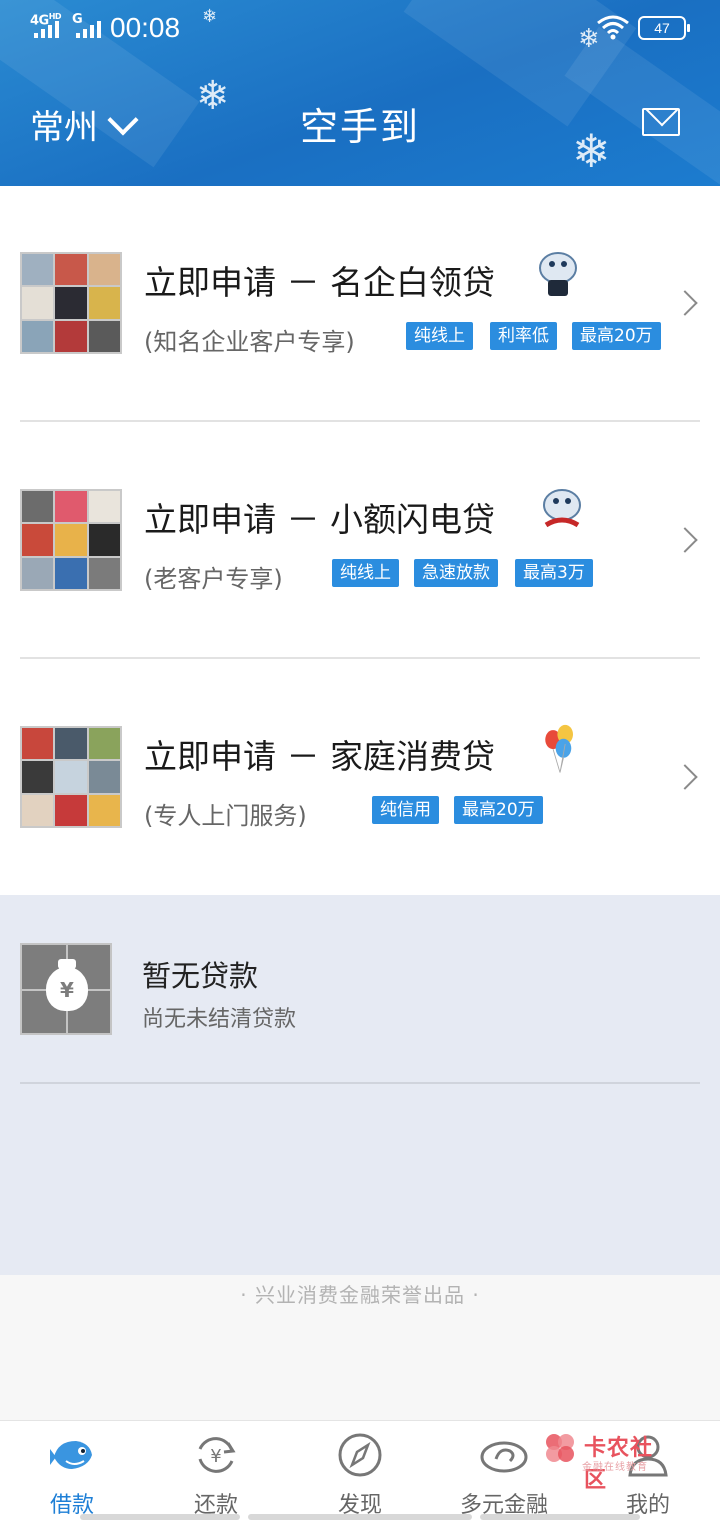  I want to click on status-bar: 4GHD G 00:08 47, so click(360, 30).